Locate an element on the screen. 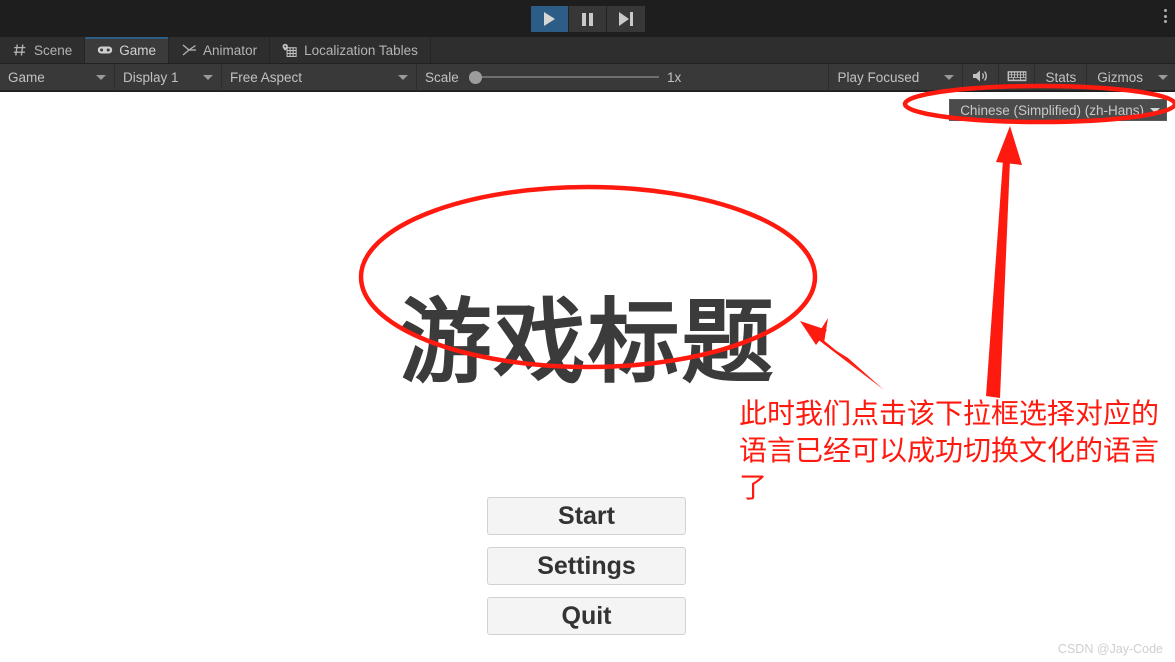  play-mode-value: Play Focused is located at coordinates (878, 77).